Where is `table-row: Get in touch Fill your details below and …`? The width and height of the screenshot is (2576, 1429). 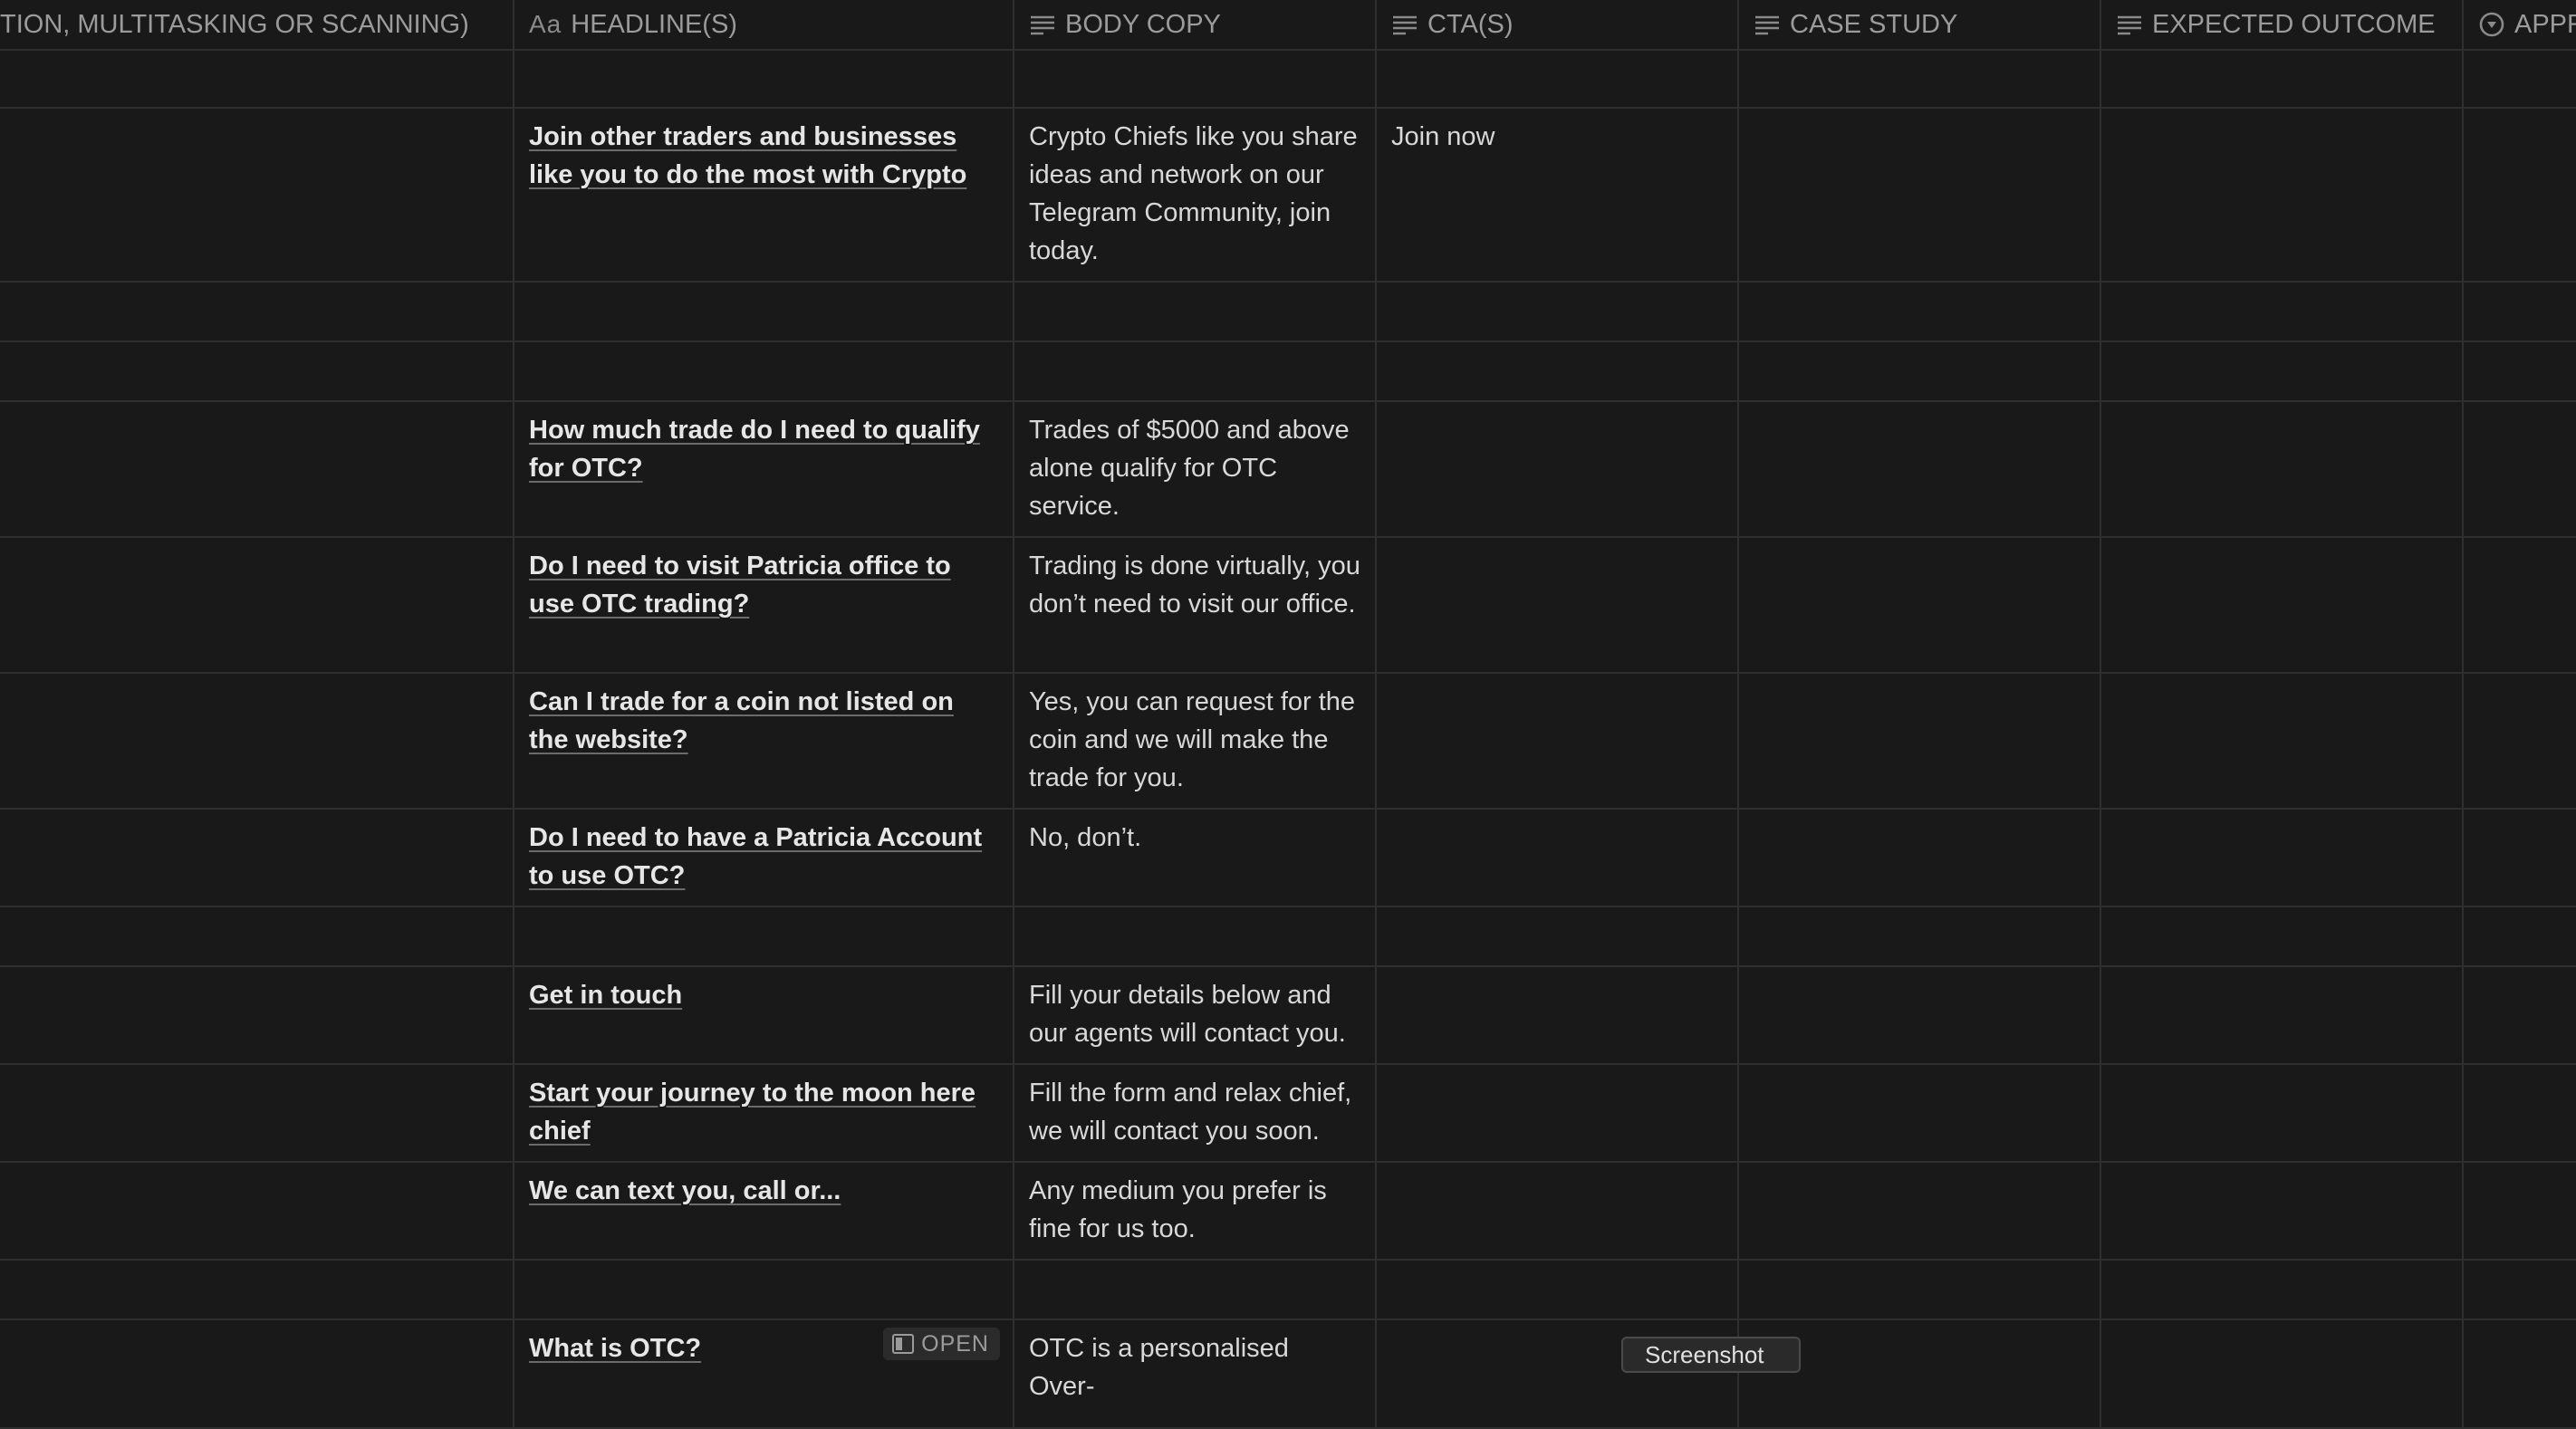 table-row: Get in touch Fill your details below and … is located at coordinates (1288, 1016).